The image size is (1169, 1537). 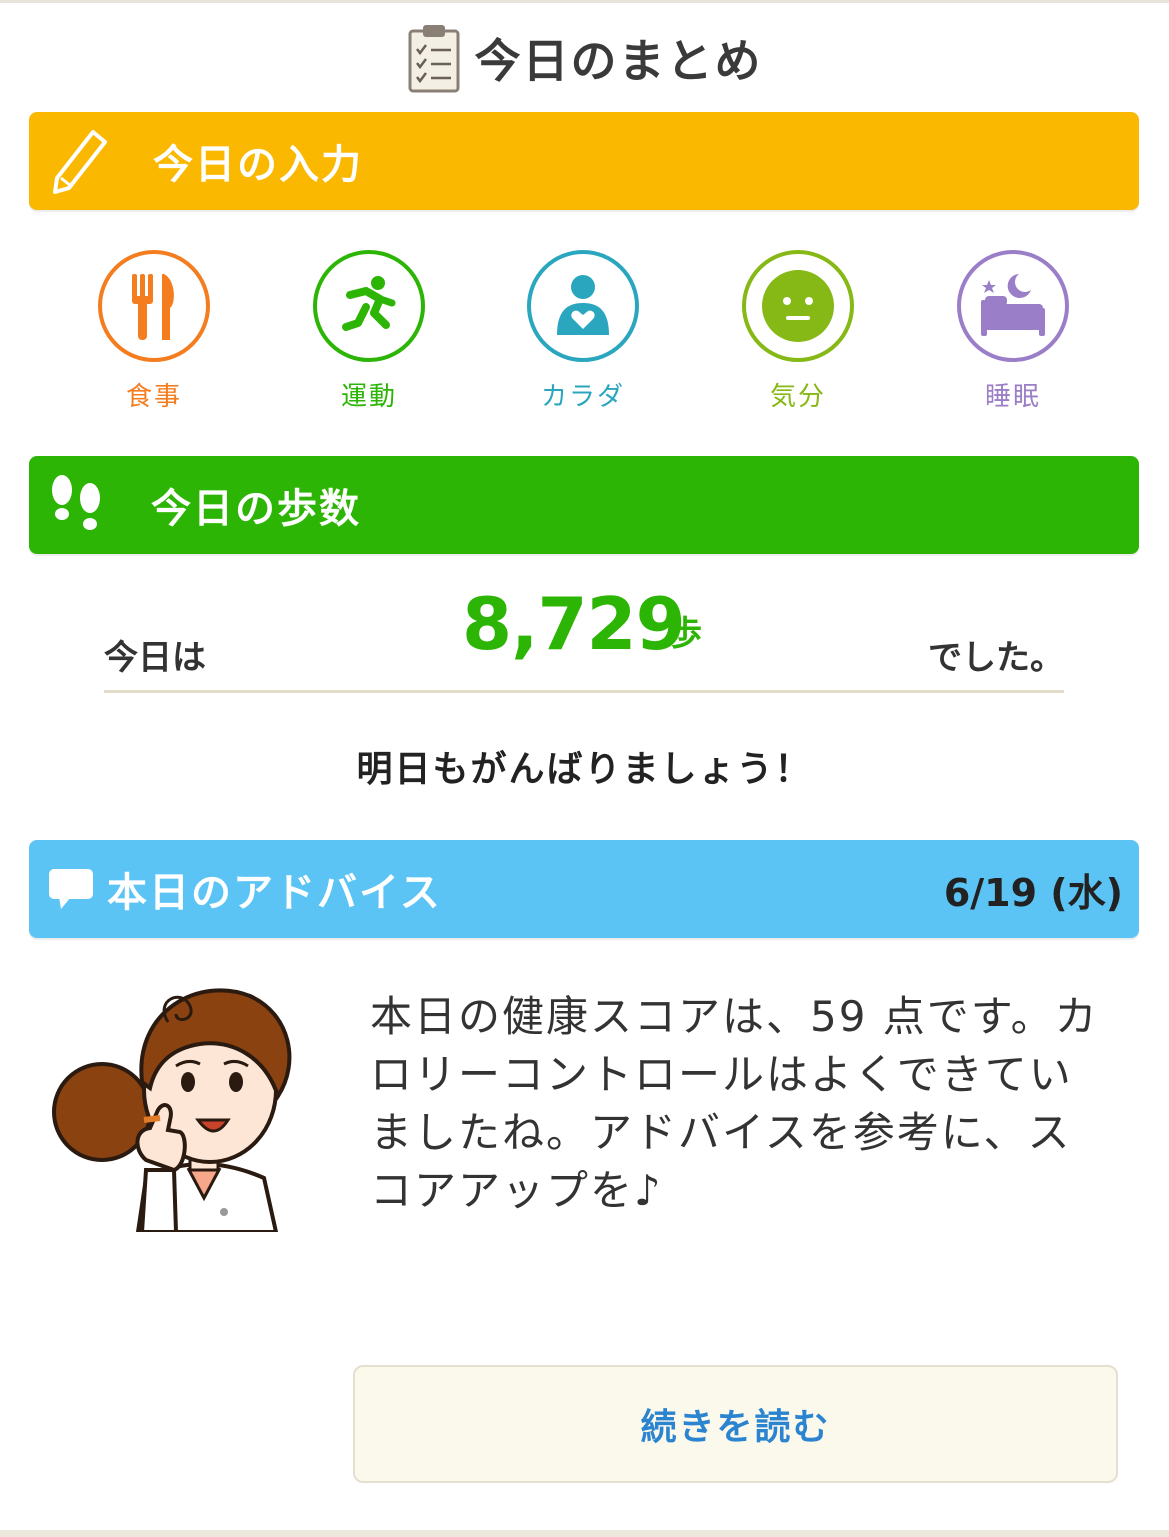 I want to click on category-label: 運動, so click(x=368, y=397).